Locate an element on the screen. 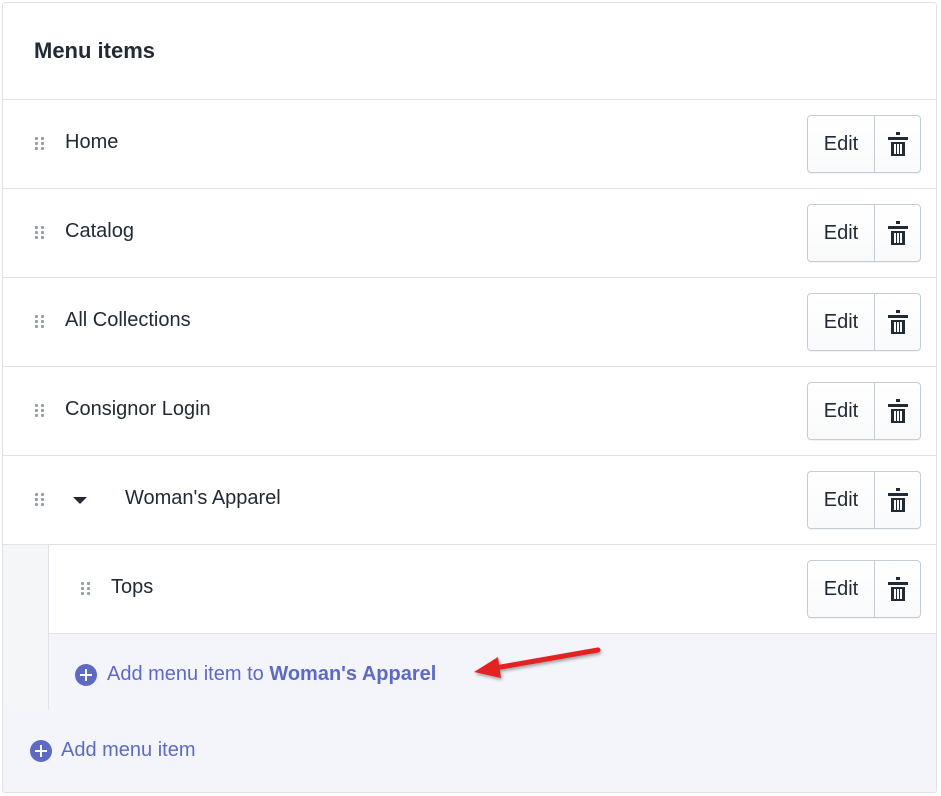  child-menu-item-row: Tops Edit is located at coordinates (492, 589).